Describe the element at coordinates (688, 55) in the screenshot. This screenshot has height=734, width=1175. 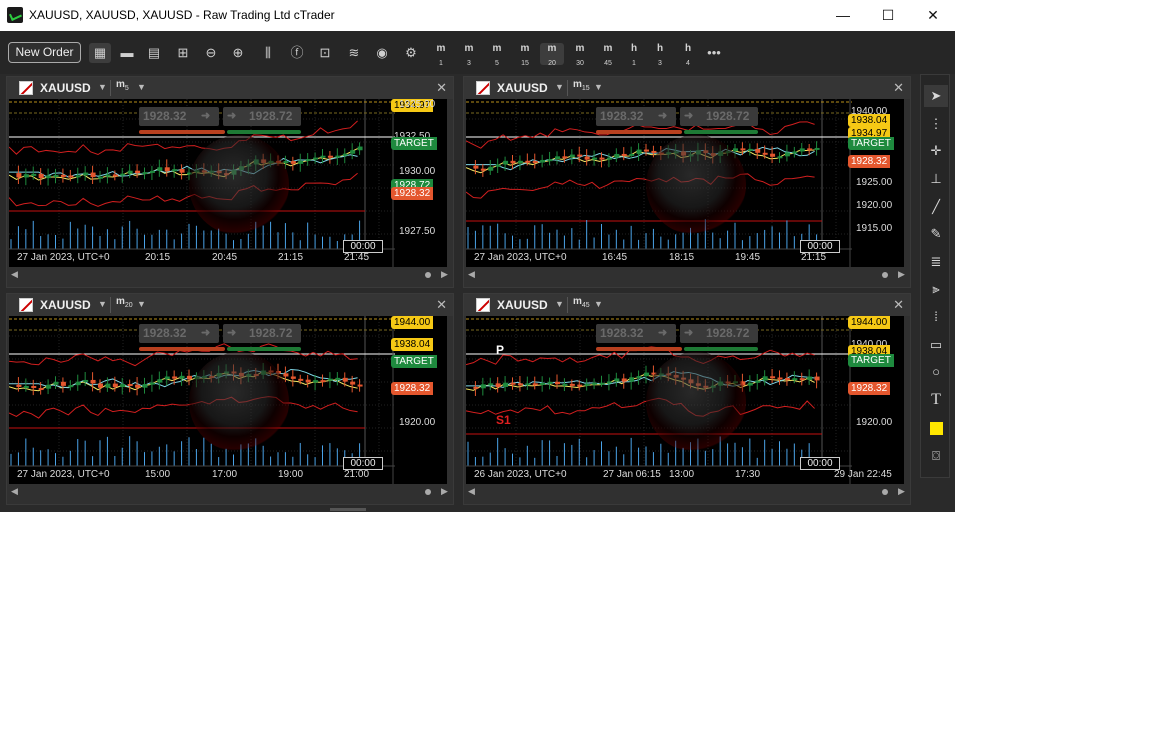
I see `timeframe-h4: h4` at that location.